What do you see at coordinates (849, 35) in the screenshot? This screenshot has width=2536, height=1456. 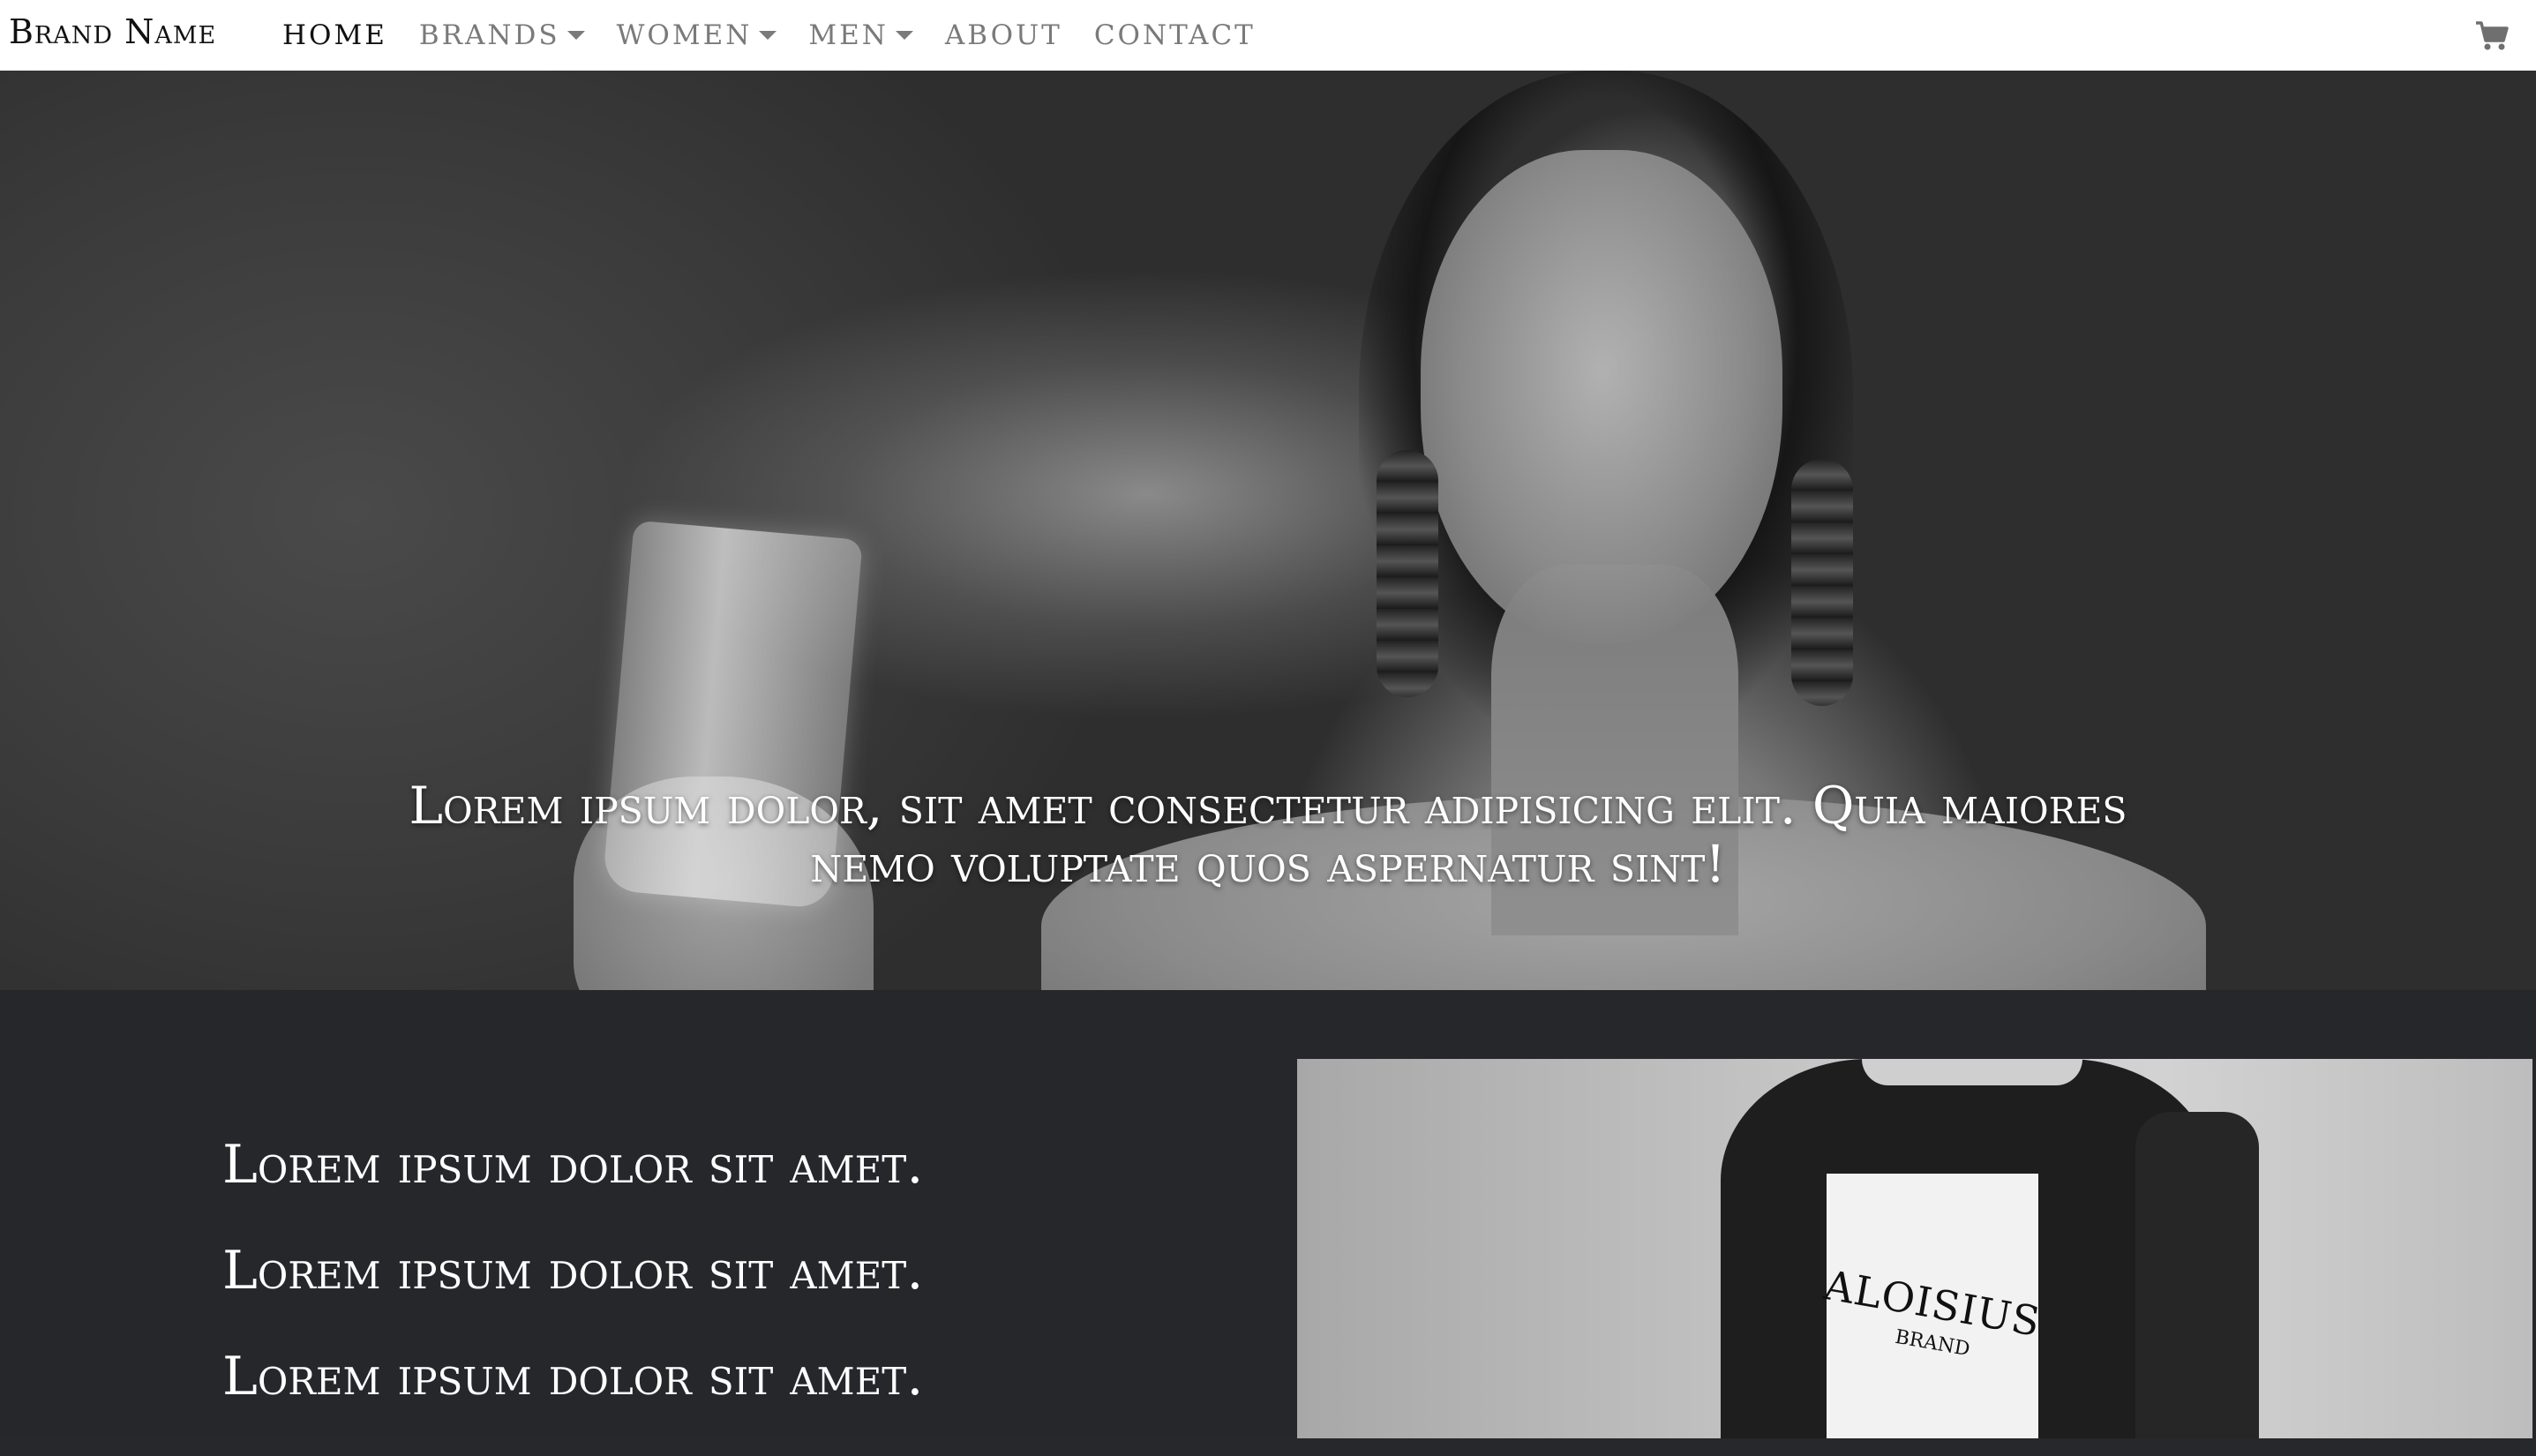 I see `nav-item-label: MEN` at bounding box center [849, 35].